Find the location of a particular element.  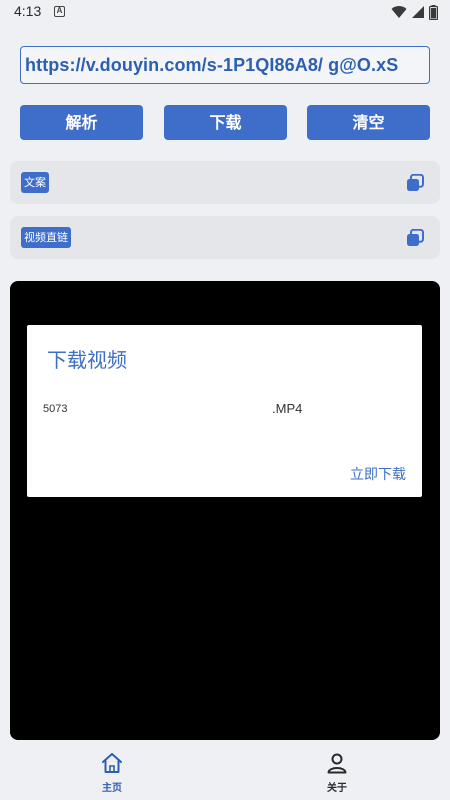

video-link-card: 视频直链 is located at coordinates (225, 237).